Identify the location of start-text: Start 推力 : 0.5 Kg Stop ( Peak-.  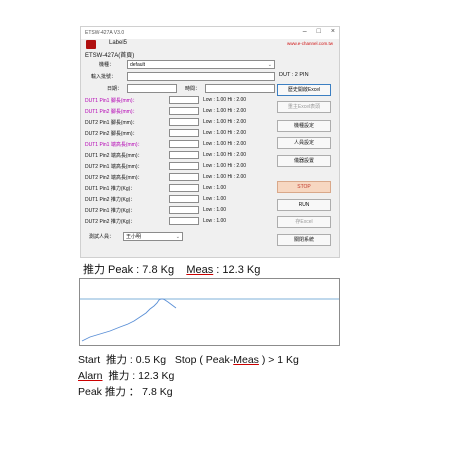
(156, 360).